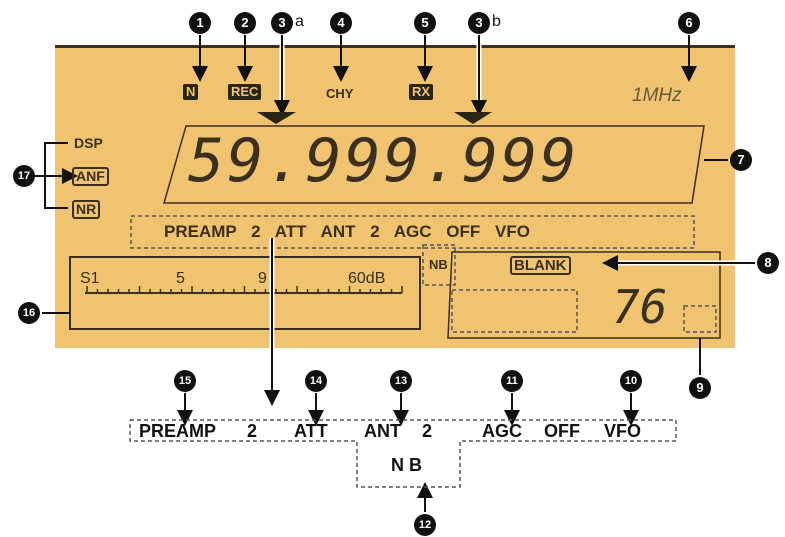 This screenshot has height=537, width=785. What do you see at coordinates (741, 160) in the screenshot?
I see `callout-7: 7` at bounding box center [741, 160].